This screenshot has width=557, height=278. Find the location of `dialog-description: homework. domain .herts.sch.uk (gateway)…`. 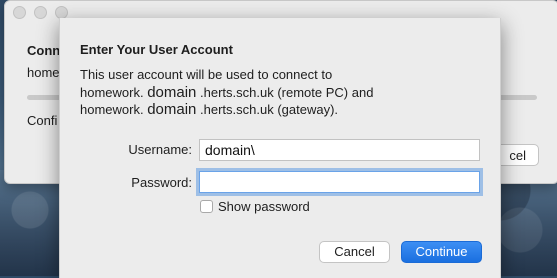

dialog-description: homework. domain .herts.sch.uk (gateway)… is located at coordinates (209, 109).